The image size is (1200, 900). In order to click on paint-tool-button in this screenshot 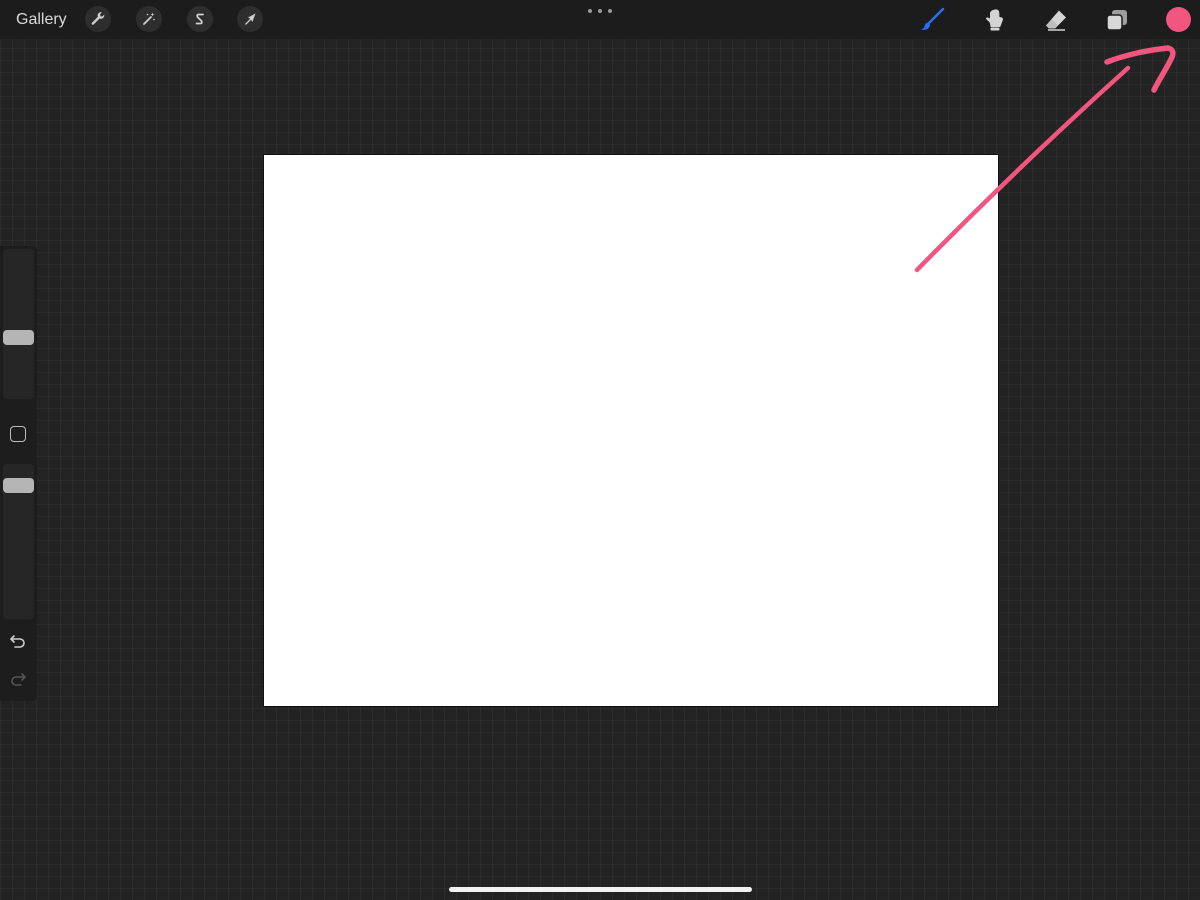, I will do `click(932, 20)`.